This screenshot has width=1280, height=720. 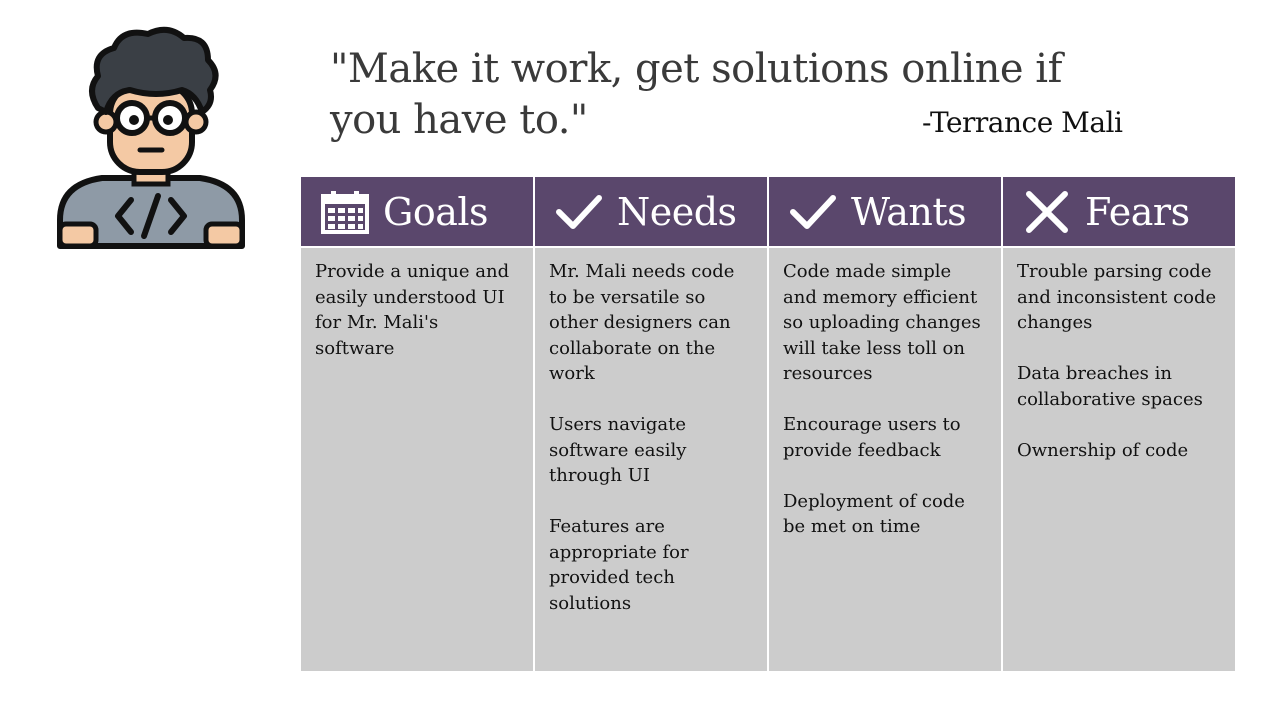 I want to click on column-header-needs: Needs, so click(x=651, y=211).